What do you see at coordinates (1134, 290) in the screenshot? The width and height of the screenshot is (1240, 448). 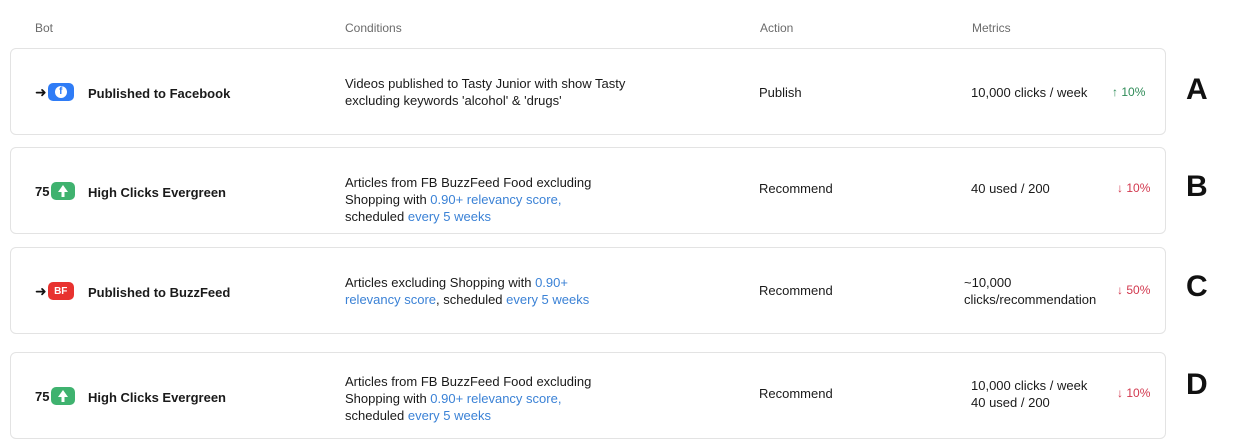 I see `trend-down: ↓ 50%` at bounding box center [1134, 290].